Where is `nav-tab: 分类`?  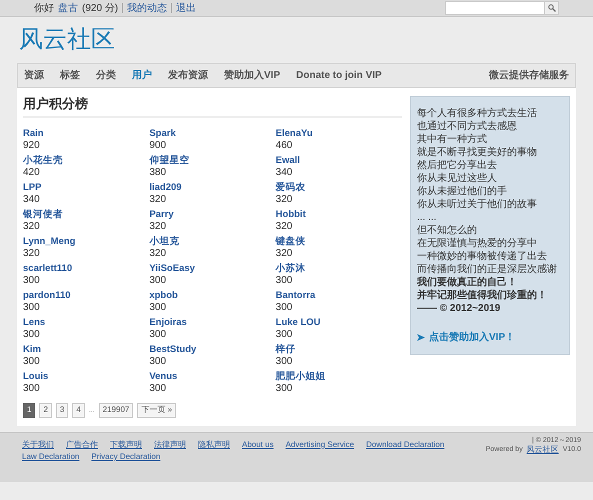
nav-tab: 分类 is located at coordinates (106, 75).